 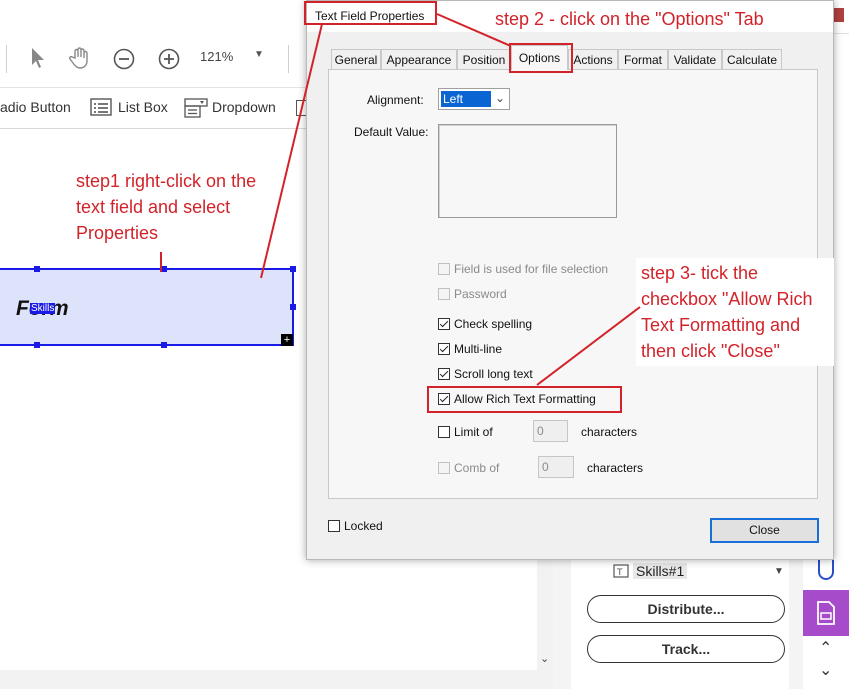 I want to click on zoom-level-select: 121% ▼, so click(x=235, y=59).